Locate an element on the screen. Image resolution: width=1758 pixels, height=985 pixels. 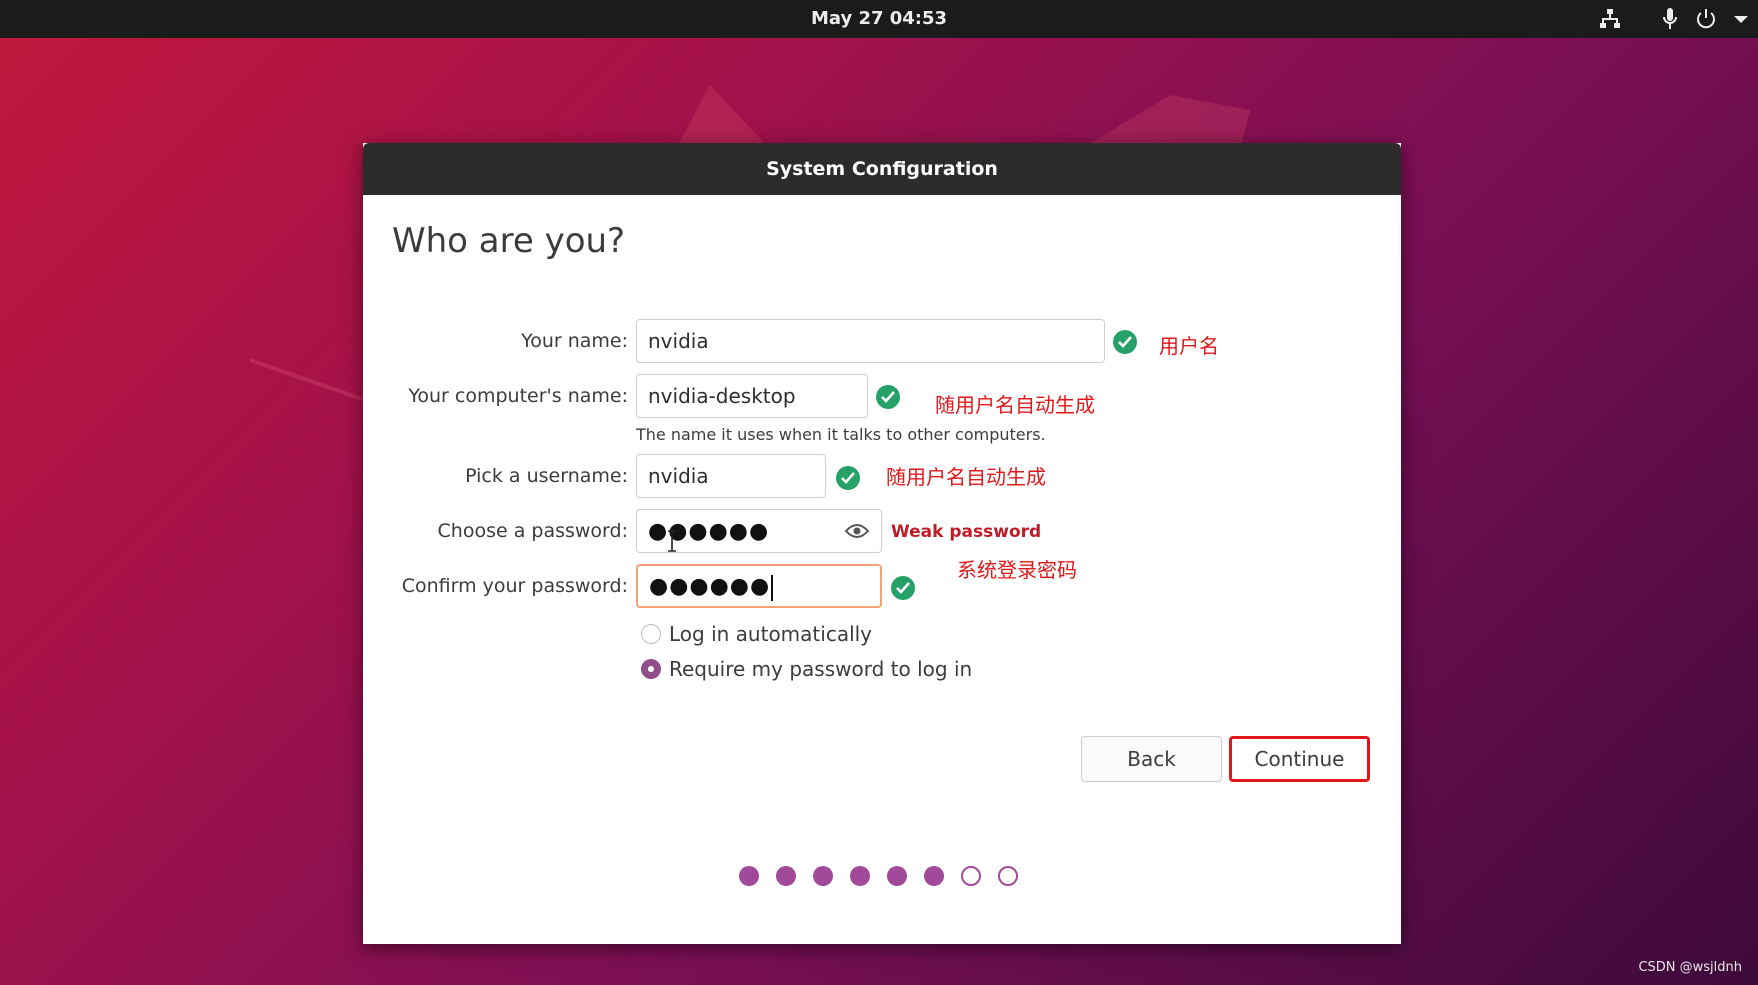
password-annotation: 系统登录密码 is located at coordinates (1017, 570).